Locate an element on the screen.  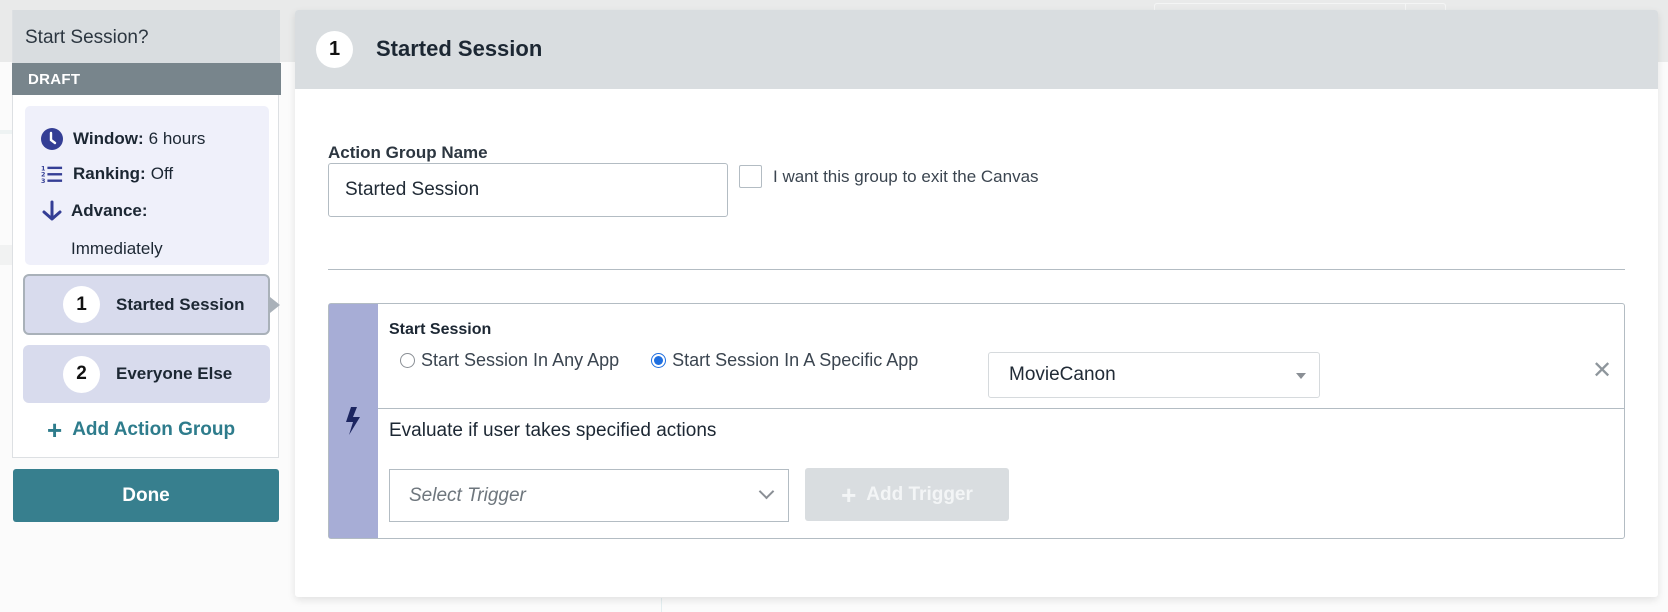
advance-value: Immediately is located at coordinates (117, 248).